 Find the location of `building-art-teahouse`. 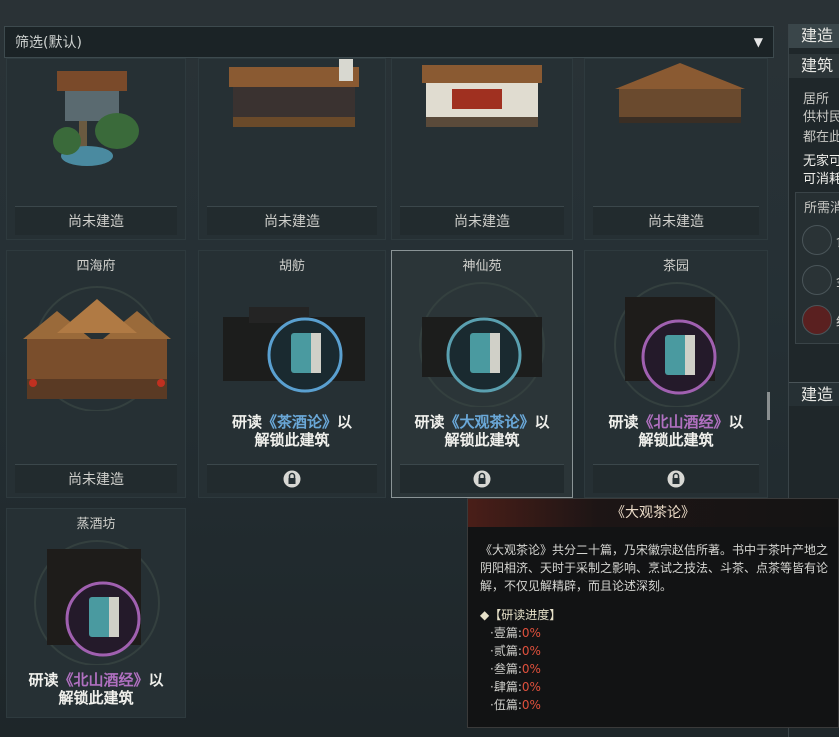

building-art-teahouse is located at coordinates (482, 96).